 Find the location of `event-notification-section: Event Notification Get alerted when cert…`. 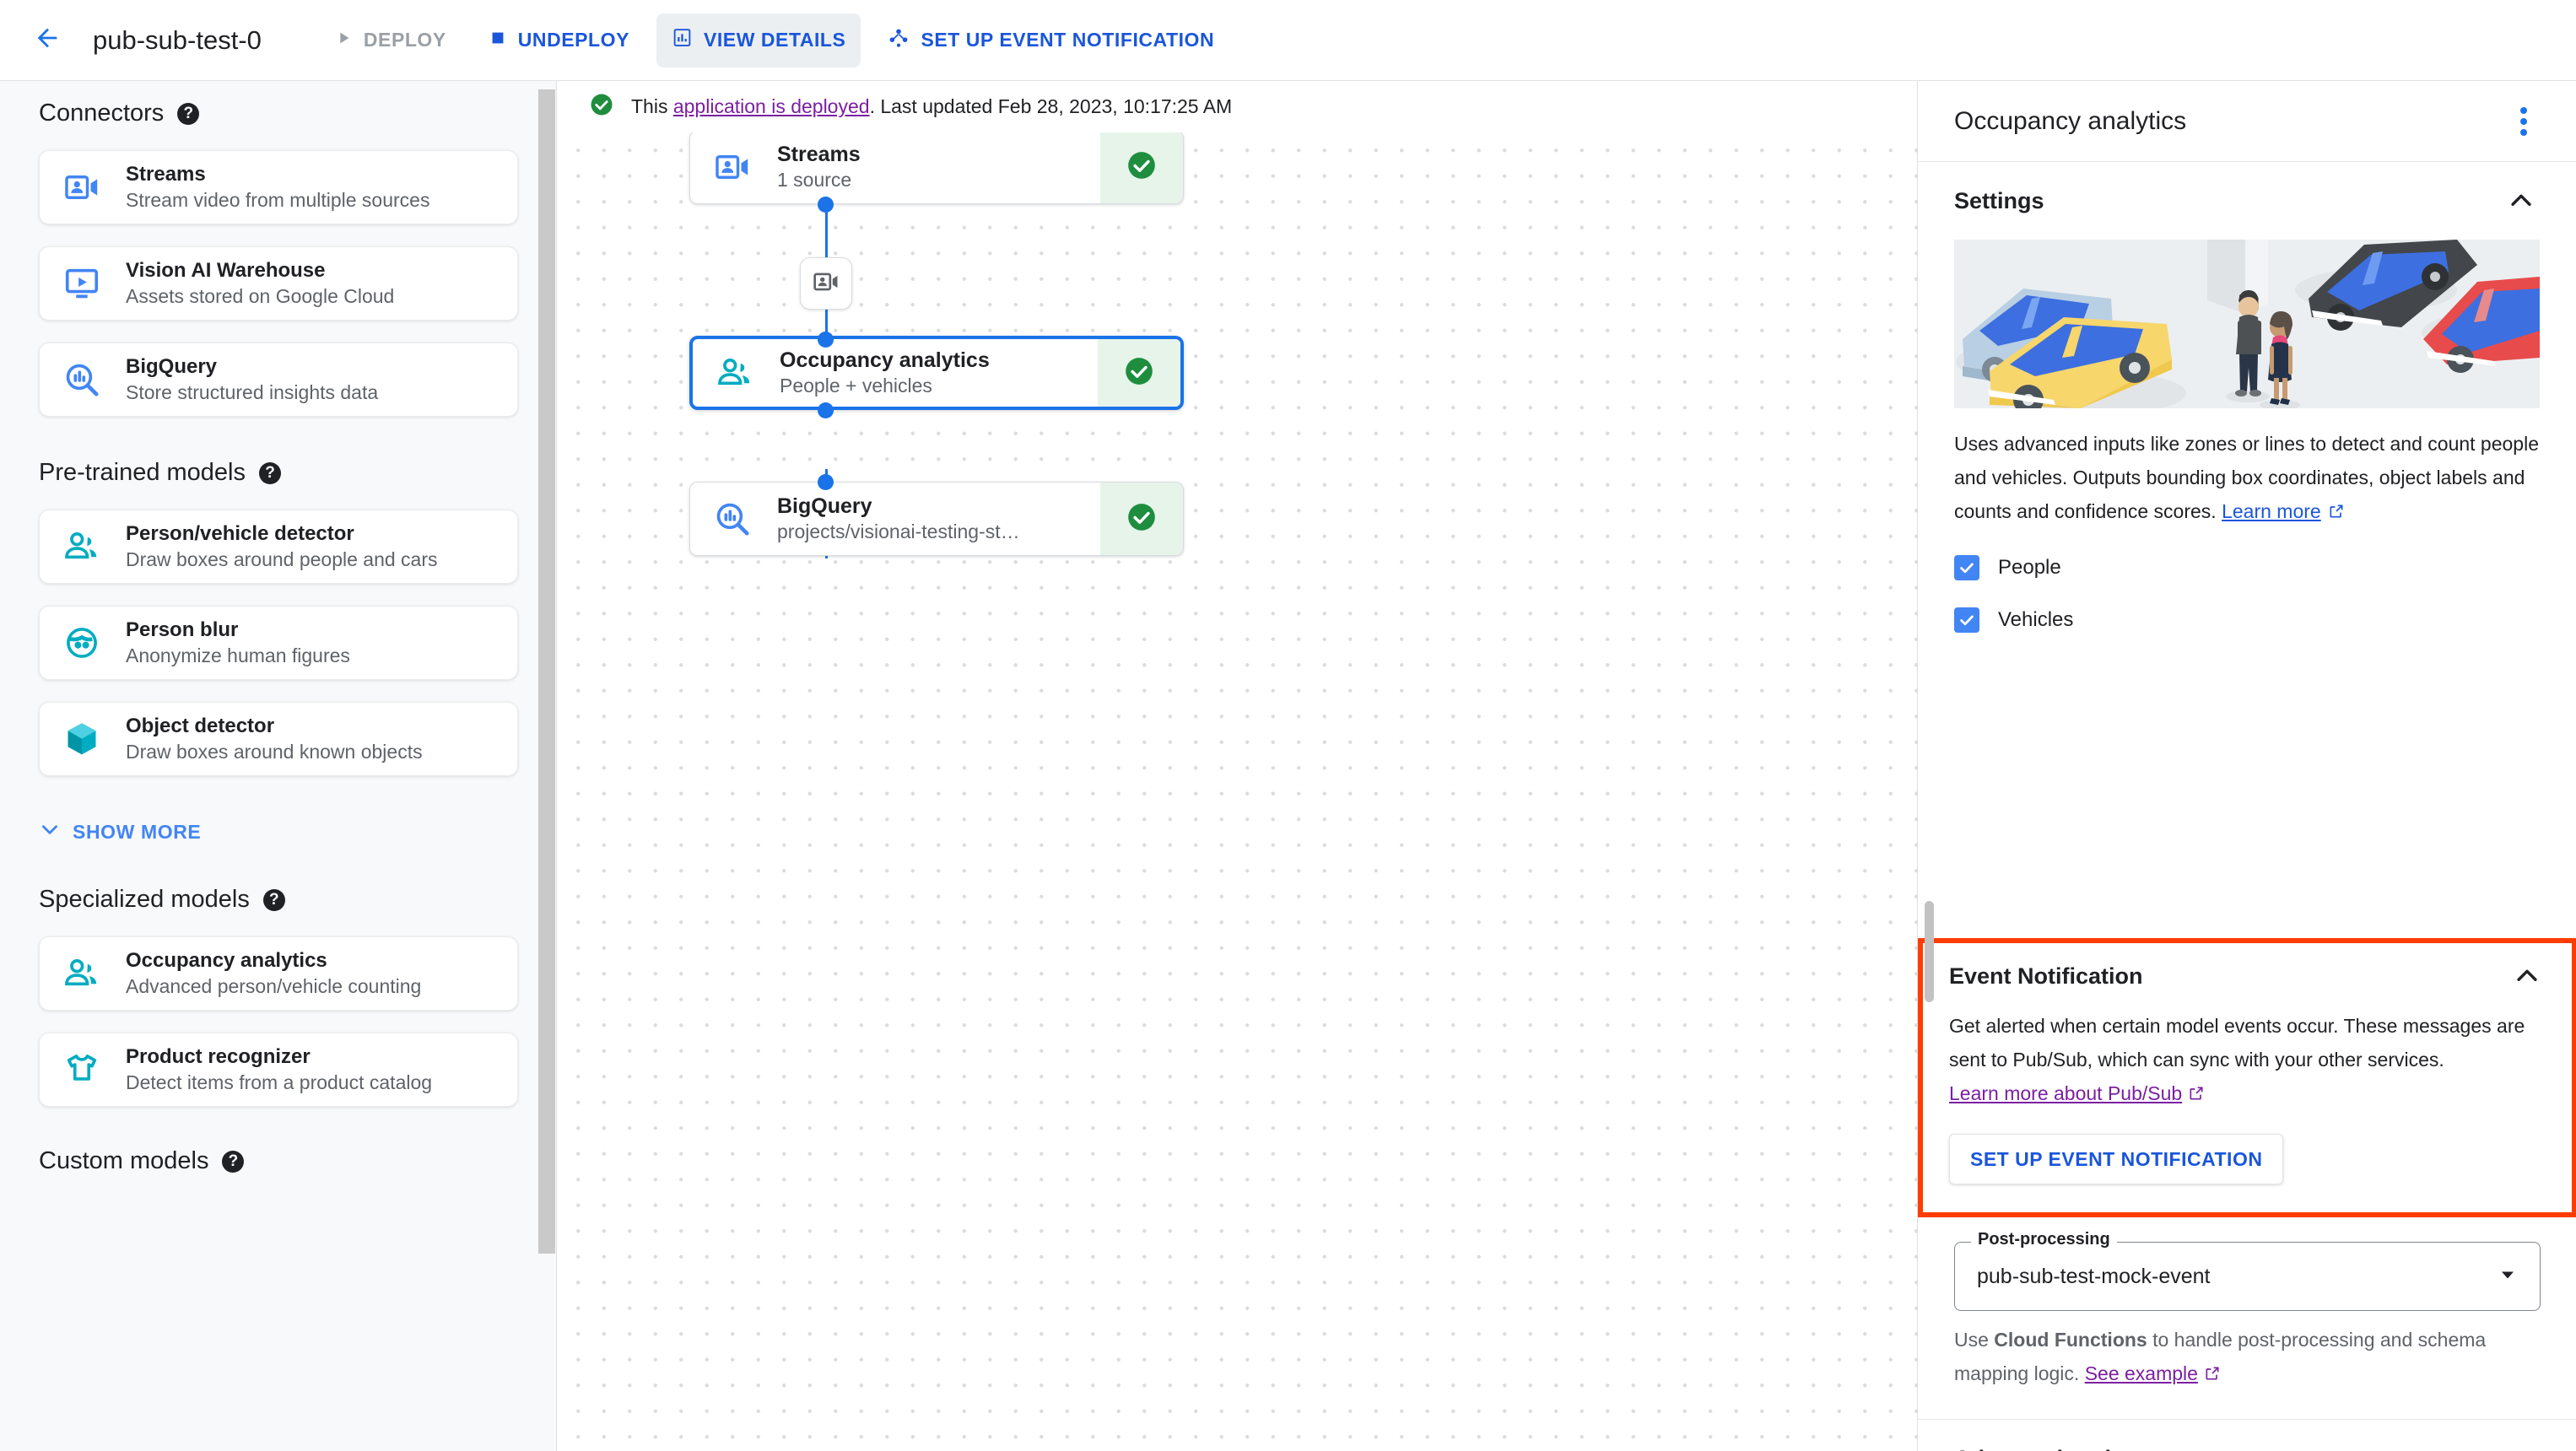

event-notification-section: Event Notification Get alerted when cert… is located at coordinates (2247, 1077).